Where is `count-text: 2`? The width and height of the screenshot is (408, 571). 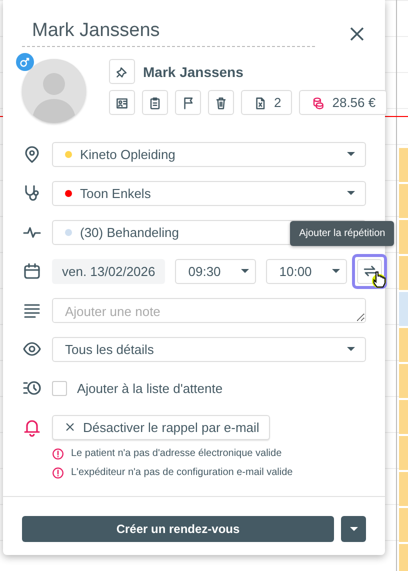 count-text: 2 is located at coordinates (278, 102).